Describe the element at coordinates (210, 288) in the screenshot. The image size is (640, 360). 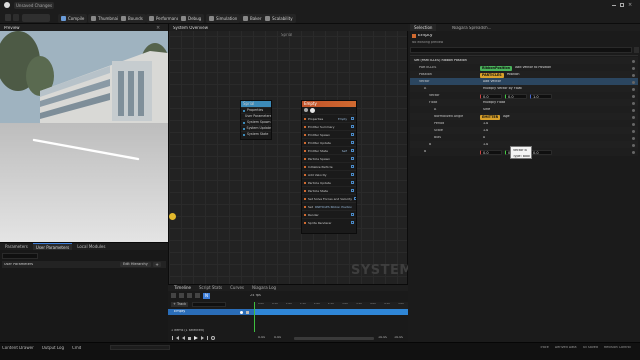
I see `tab-script-stats: Script Stats` at that location.